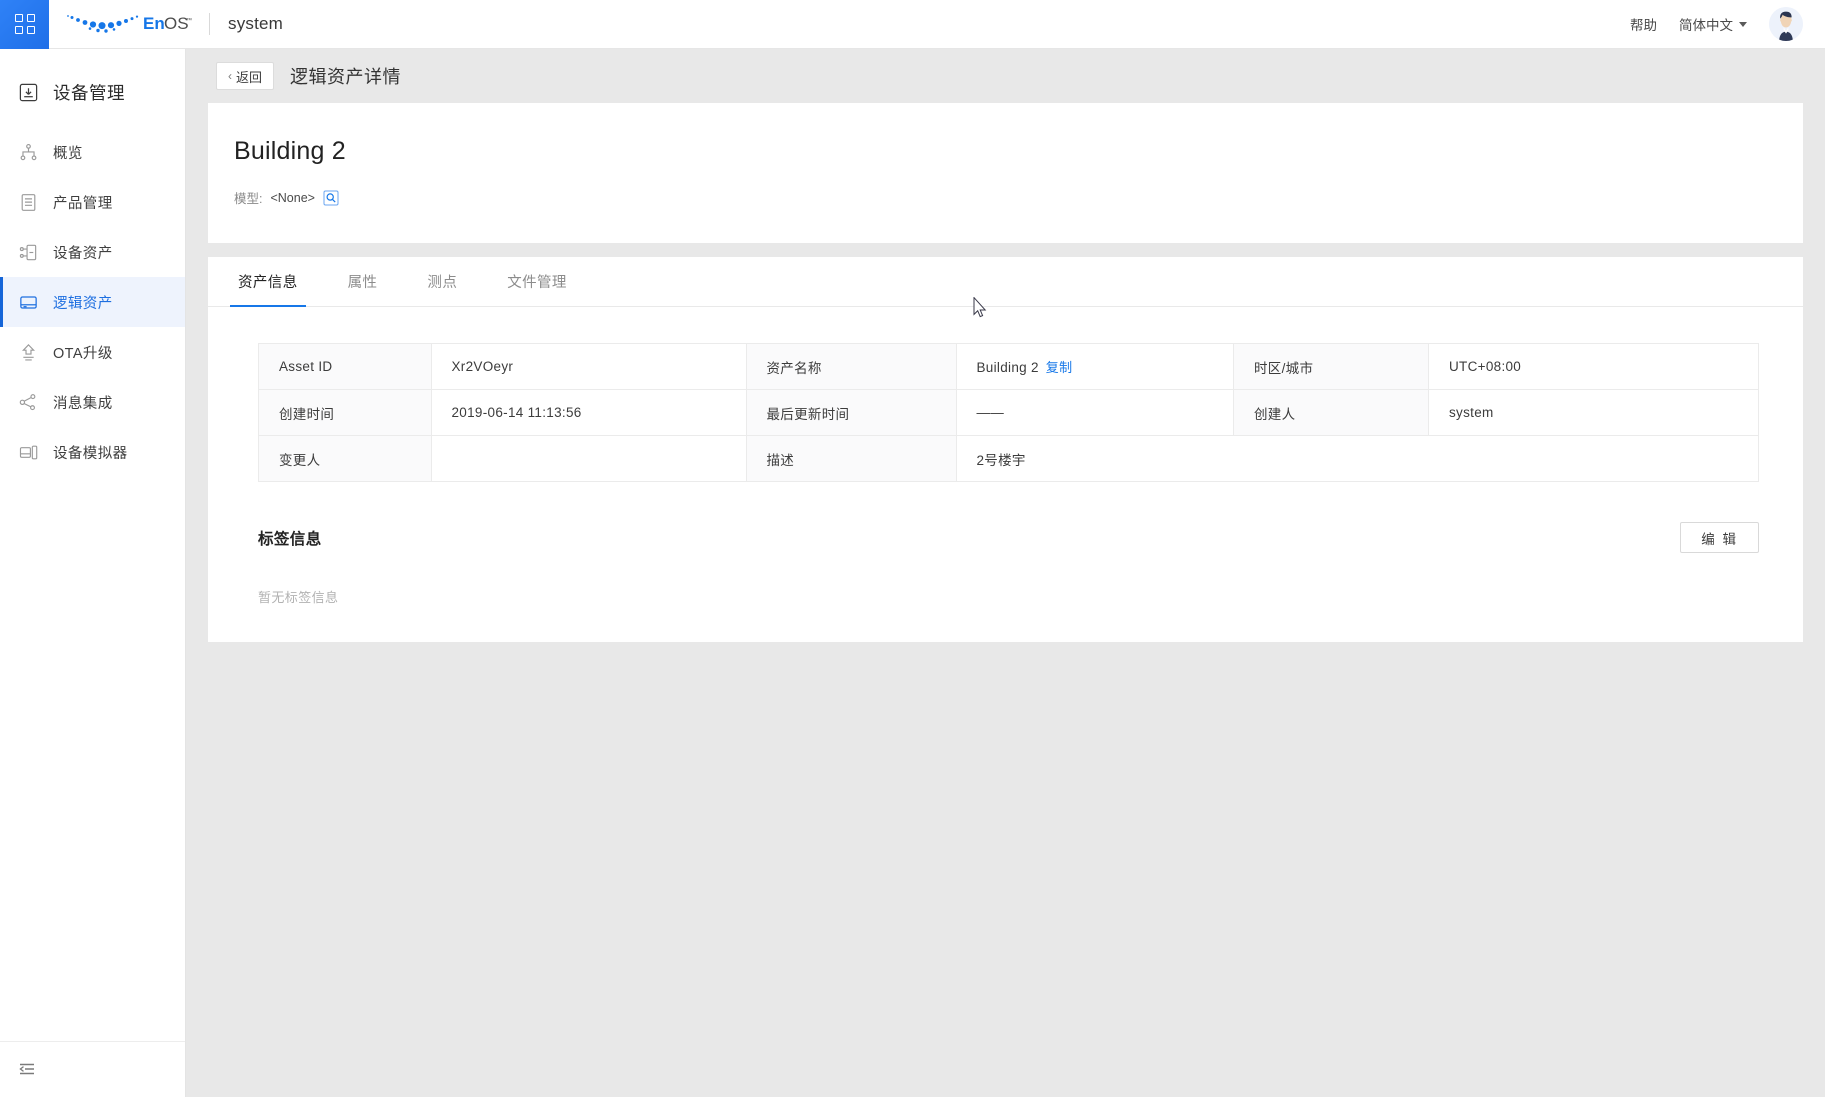  I want to click on apps-launcher-button, so click(24, 24).